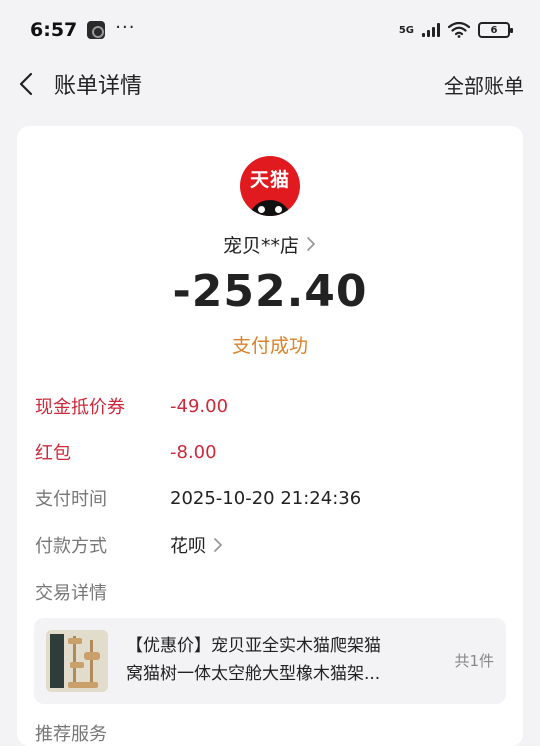  Describe the element at coordinates (54, 30) in the screenshot. I see `status-time: 6:57` at that location.